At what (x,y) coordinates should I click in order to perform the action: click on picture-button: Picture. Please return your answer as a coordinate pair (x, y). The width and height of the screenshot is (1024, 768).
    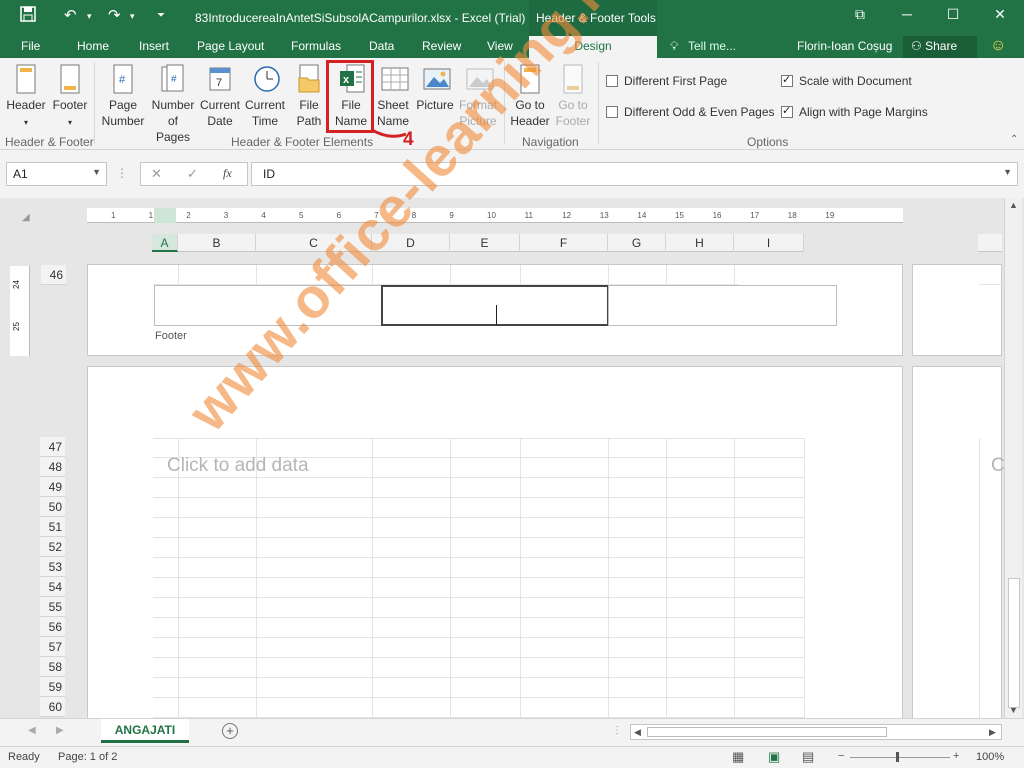
    Looking at the image, I should click on (435, 88).